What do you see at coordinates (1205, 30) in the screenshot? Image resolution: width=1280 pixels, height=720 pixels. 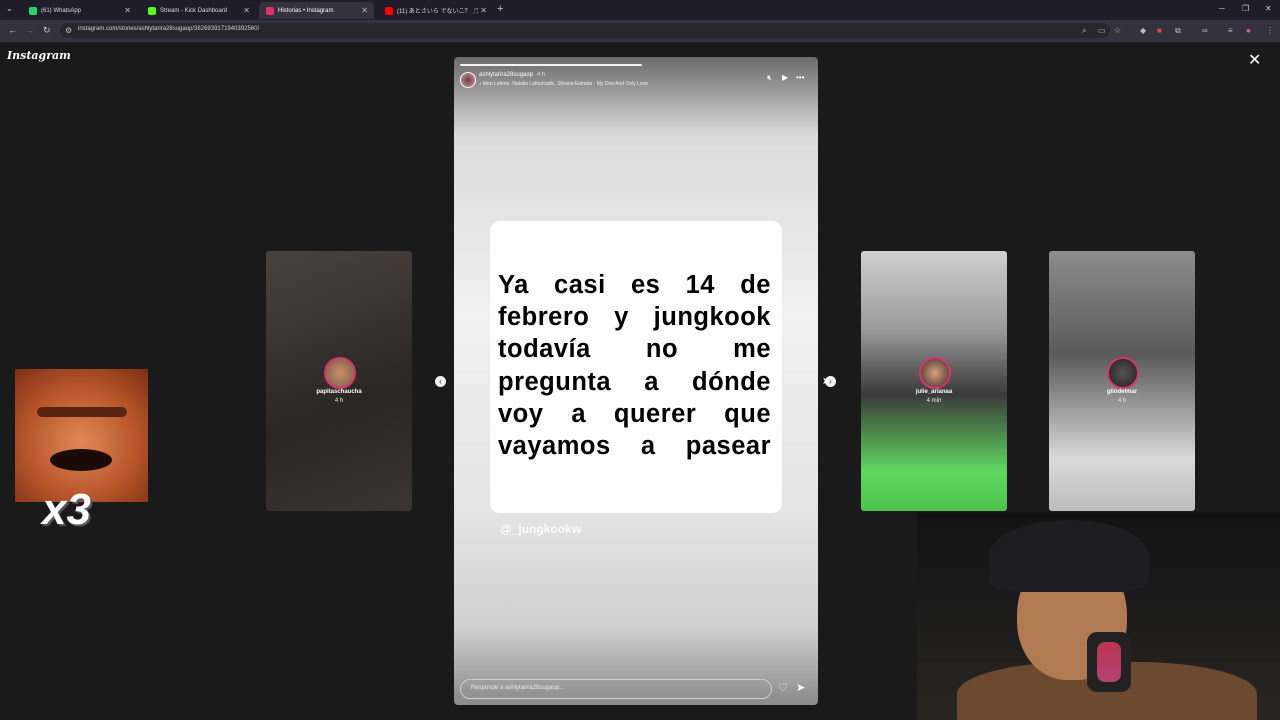 I see `link-icon: ∞` at bounding box center [1205, 30].